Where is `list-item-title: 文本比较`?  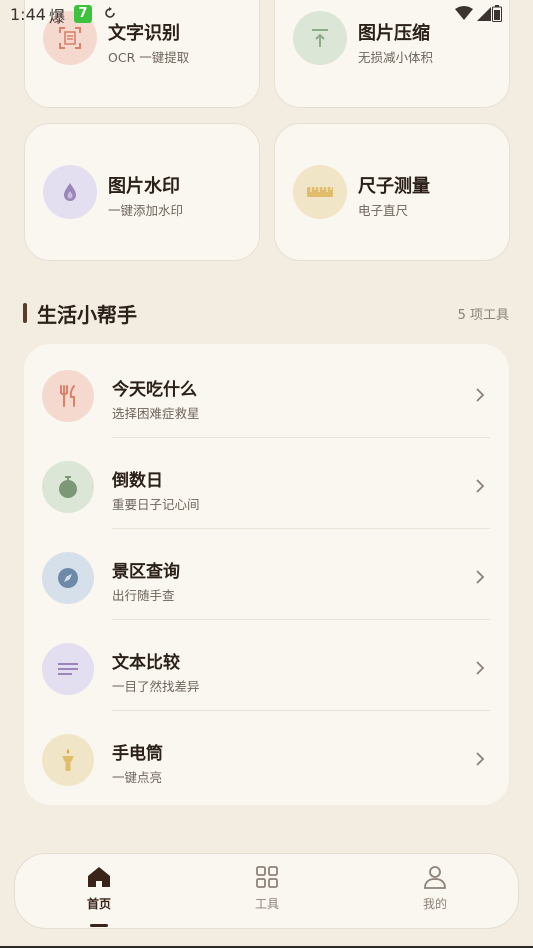
list-item-title: 文本比较 is located at coordinates (146, 663).